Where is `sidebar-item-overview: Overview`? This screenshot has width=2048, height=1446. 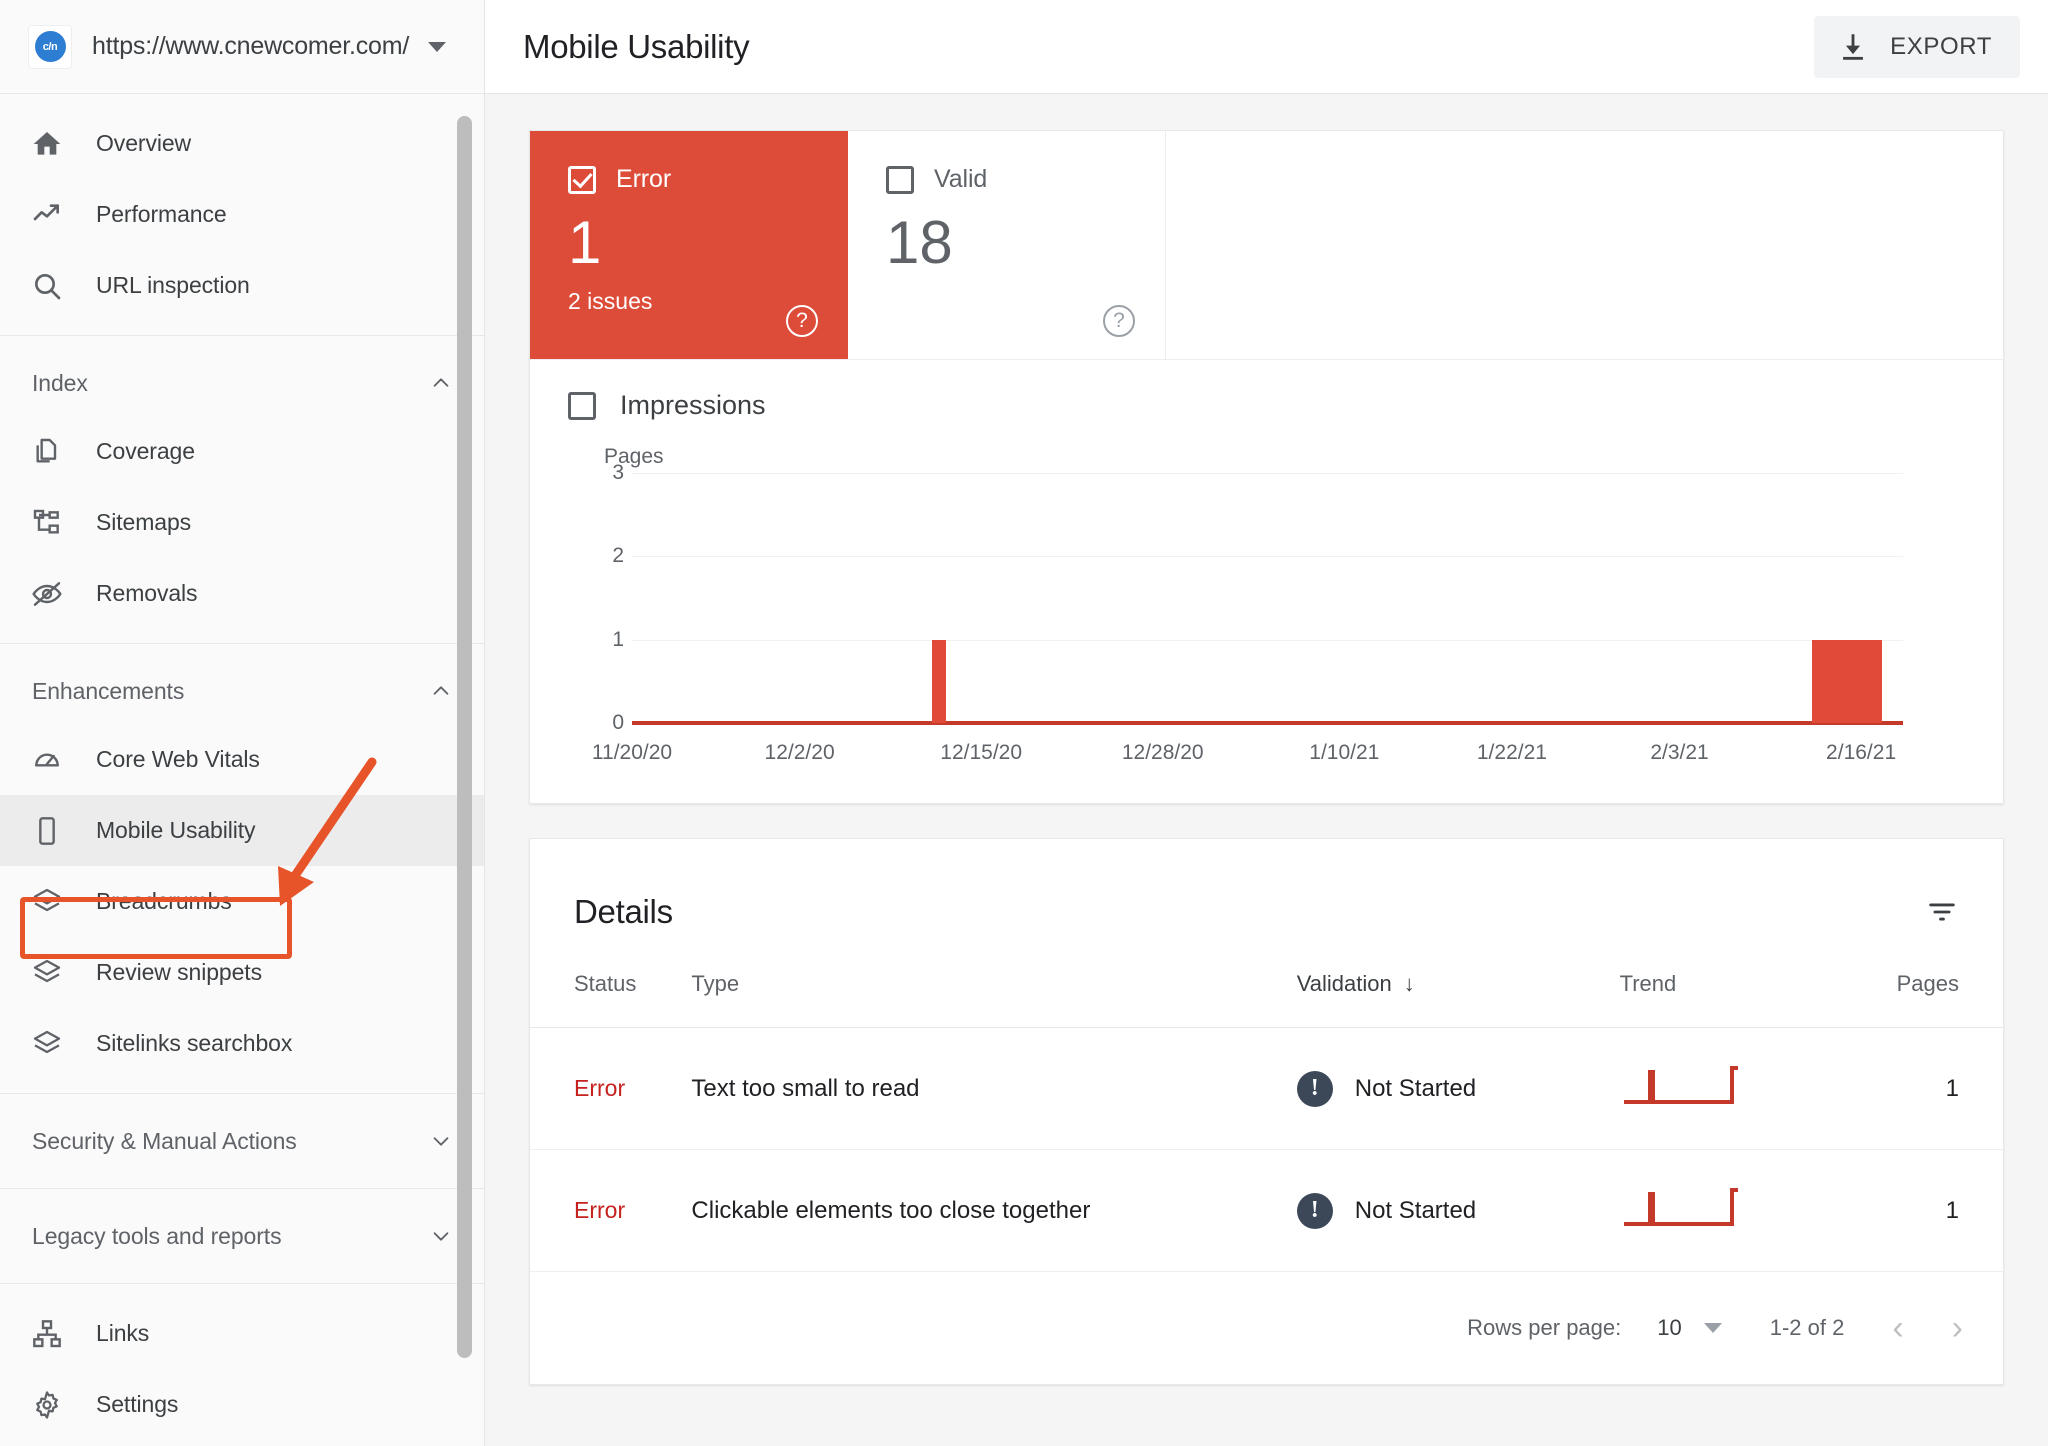 sidebar-item-overview: Overview is located at coordinates (242, 143).